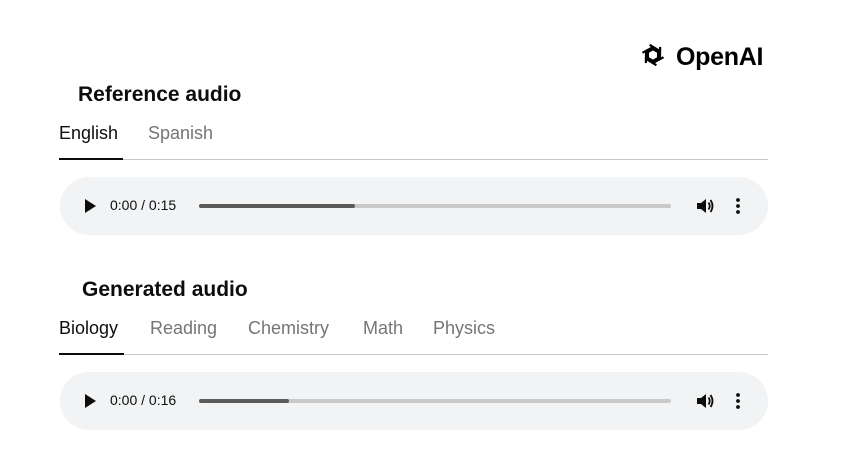  I want to click on time-display: 0:00 / 0:16, so click(143, 400).